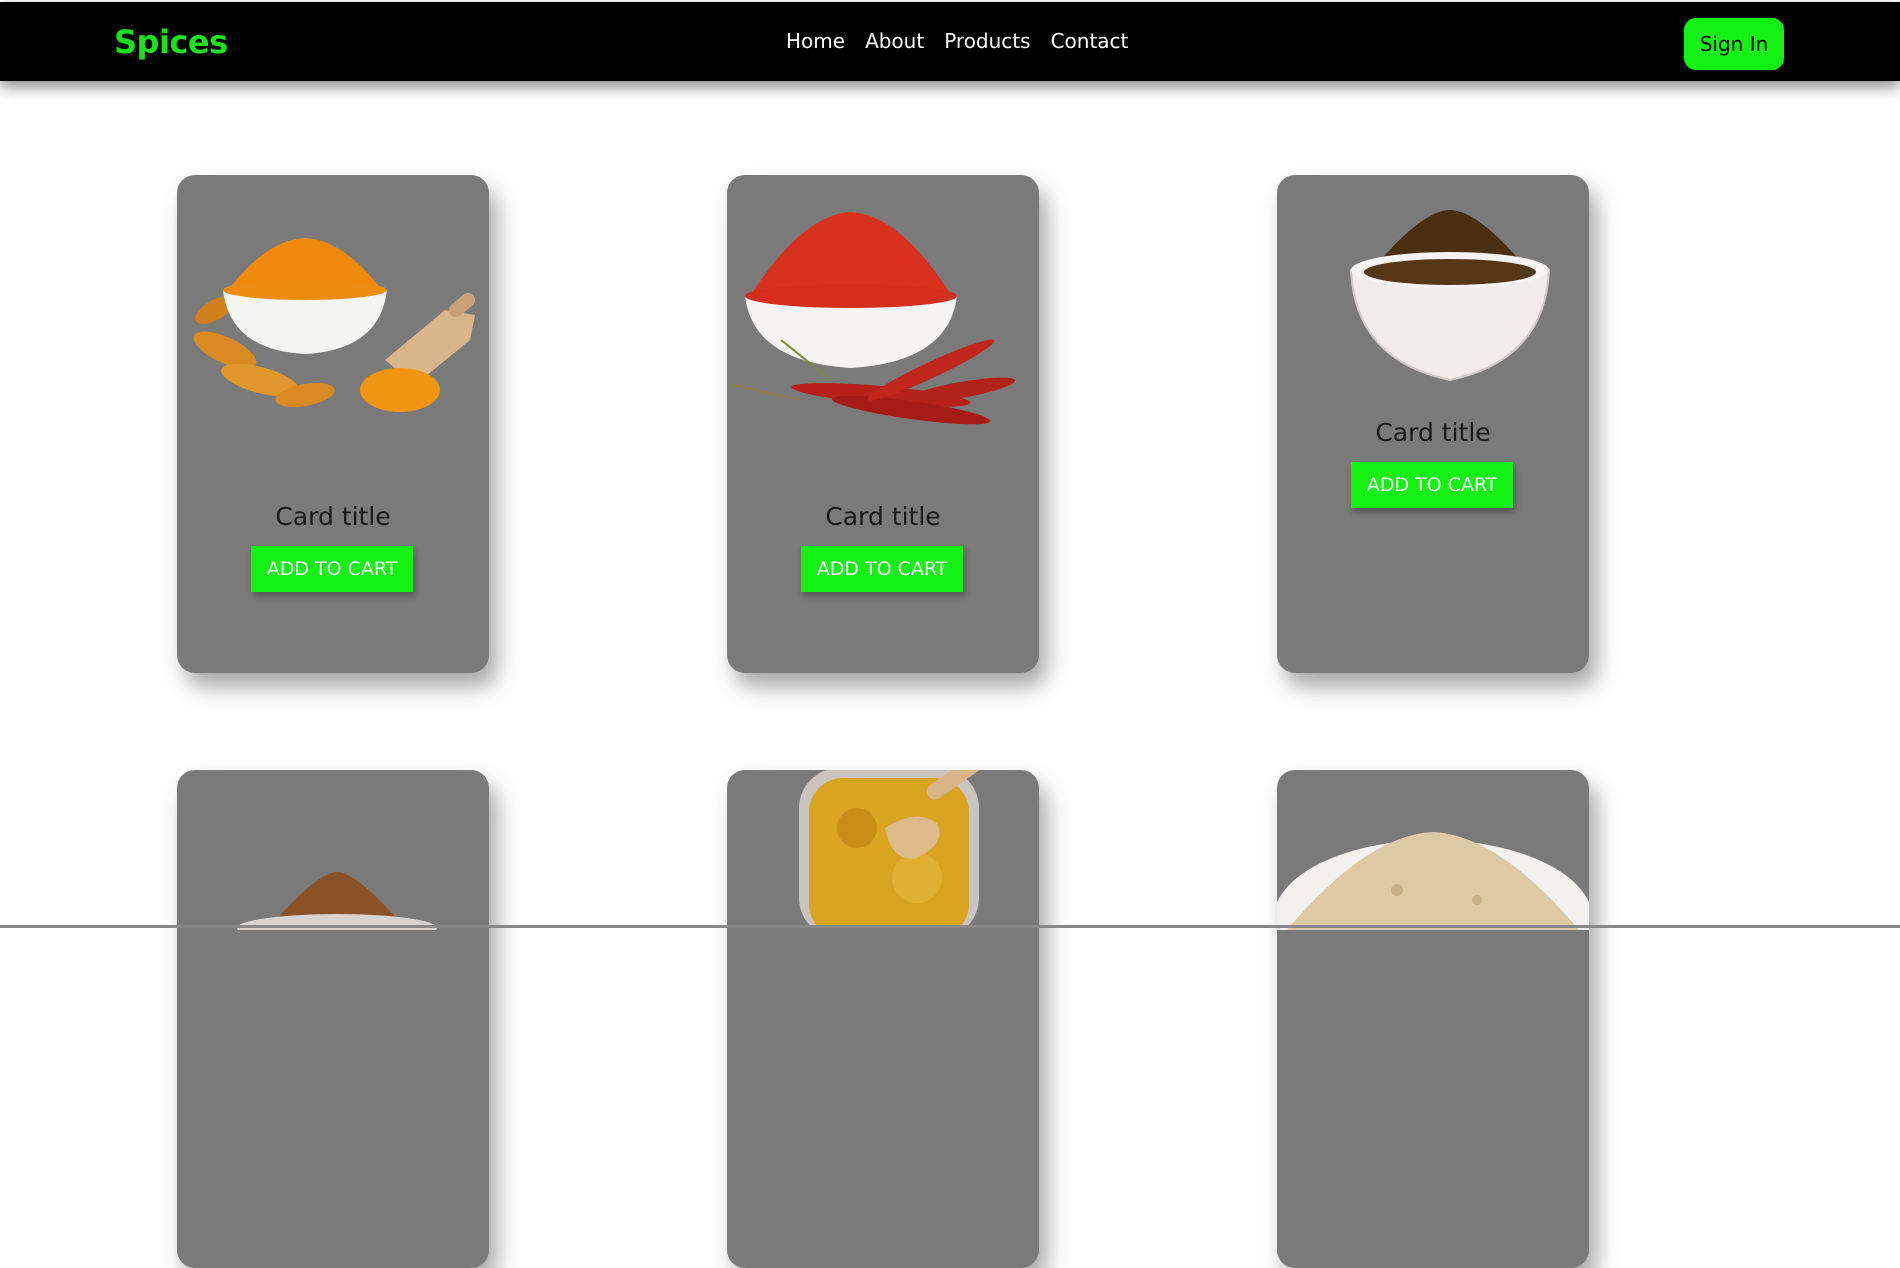  What do you see at coordinates (874, 318) in the screenshot?
I see `red-chili-image` at bounding box center [874, 318].